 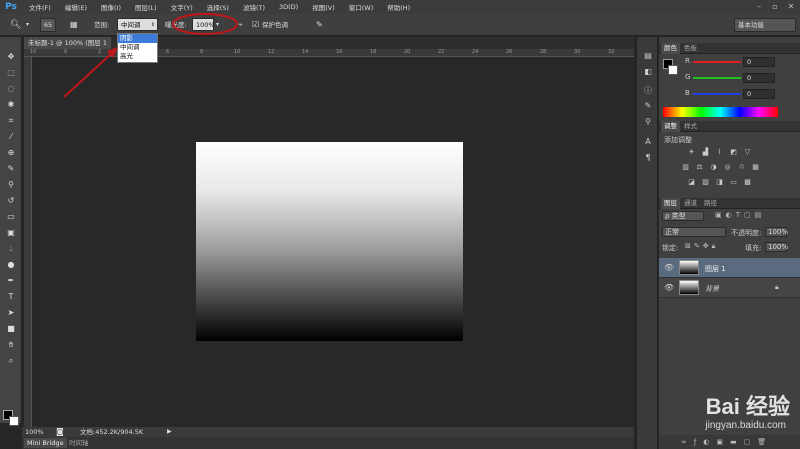 I want to click on tab-channels: 通道, so click(x=690, y=203).